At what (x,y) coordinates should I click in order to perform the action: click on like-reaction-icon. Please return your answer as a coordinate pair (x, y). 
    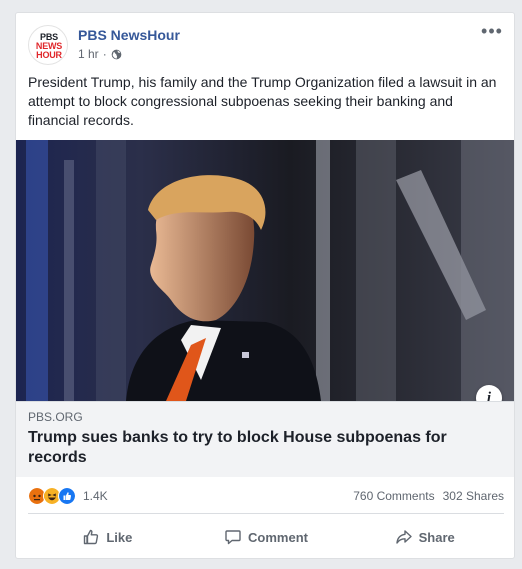
    Looking at the image, I should click on (67, 496).